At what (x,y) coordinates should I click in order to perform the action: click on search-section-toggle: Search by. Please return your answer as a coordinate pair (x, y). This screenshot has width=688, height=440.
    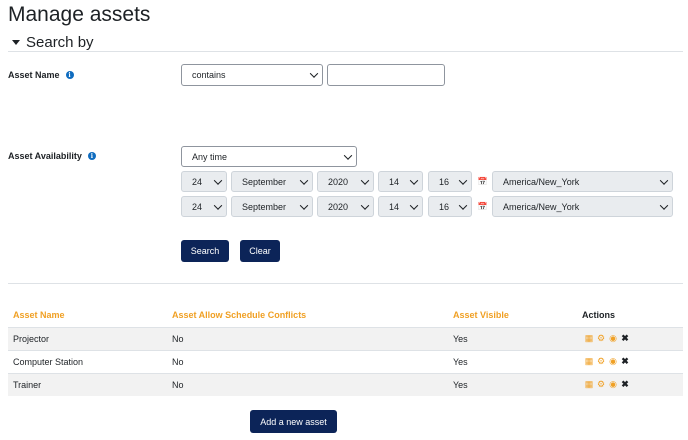
    Looking at the image, I should click on (53, 42).